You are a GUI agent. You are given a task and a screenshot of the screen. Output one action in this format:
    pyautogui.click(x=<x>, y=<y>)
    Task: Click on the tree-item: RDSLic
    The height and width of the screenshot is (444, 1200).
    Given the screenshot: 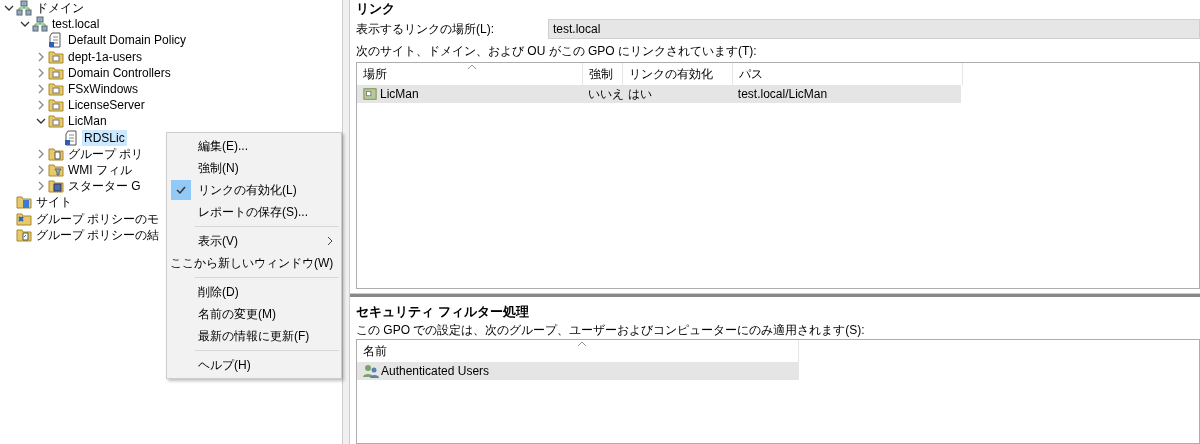 What is the action you would take?
    pyautogui.click(x=104, y=137)
    